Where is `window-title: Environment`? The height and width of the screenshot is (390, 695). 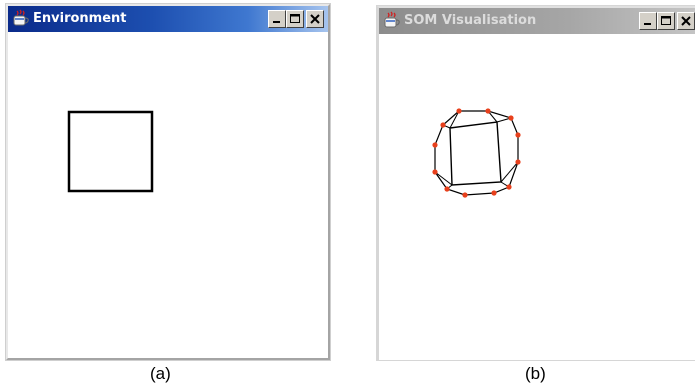 window-title: Environment is located at coordinates (80, 18).